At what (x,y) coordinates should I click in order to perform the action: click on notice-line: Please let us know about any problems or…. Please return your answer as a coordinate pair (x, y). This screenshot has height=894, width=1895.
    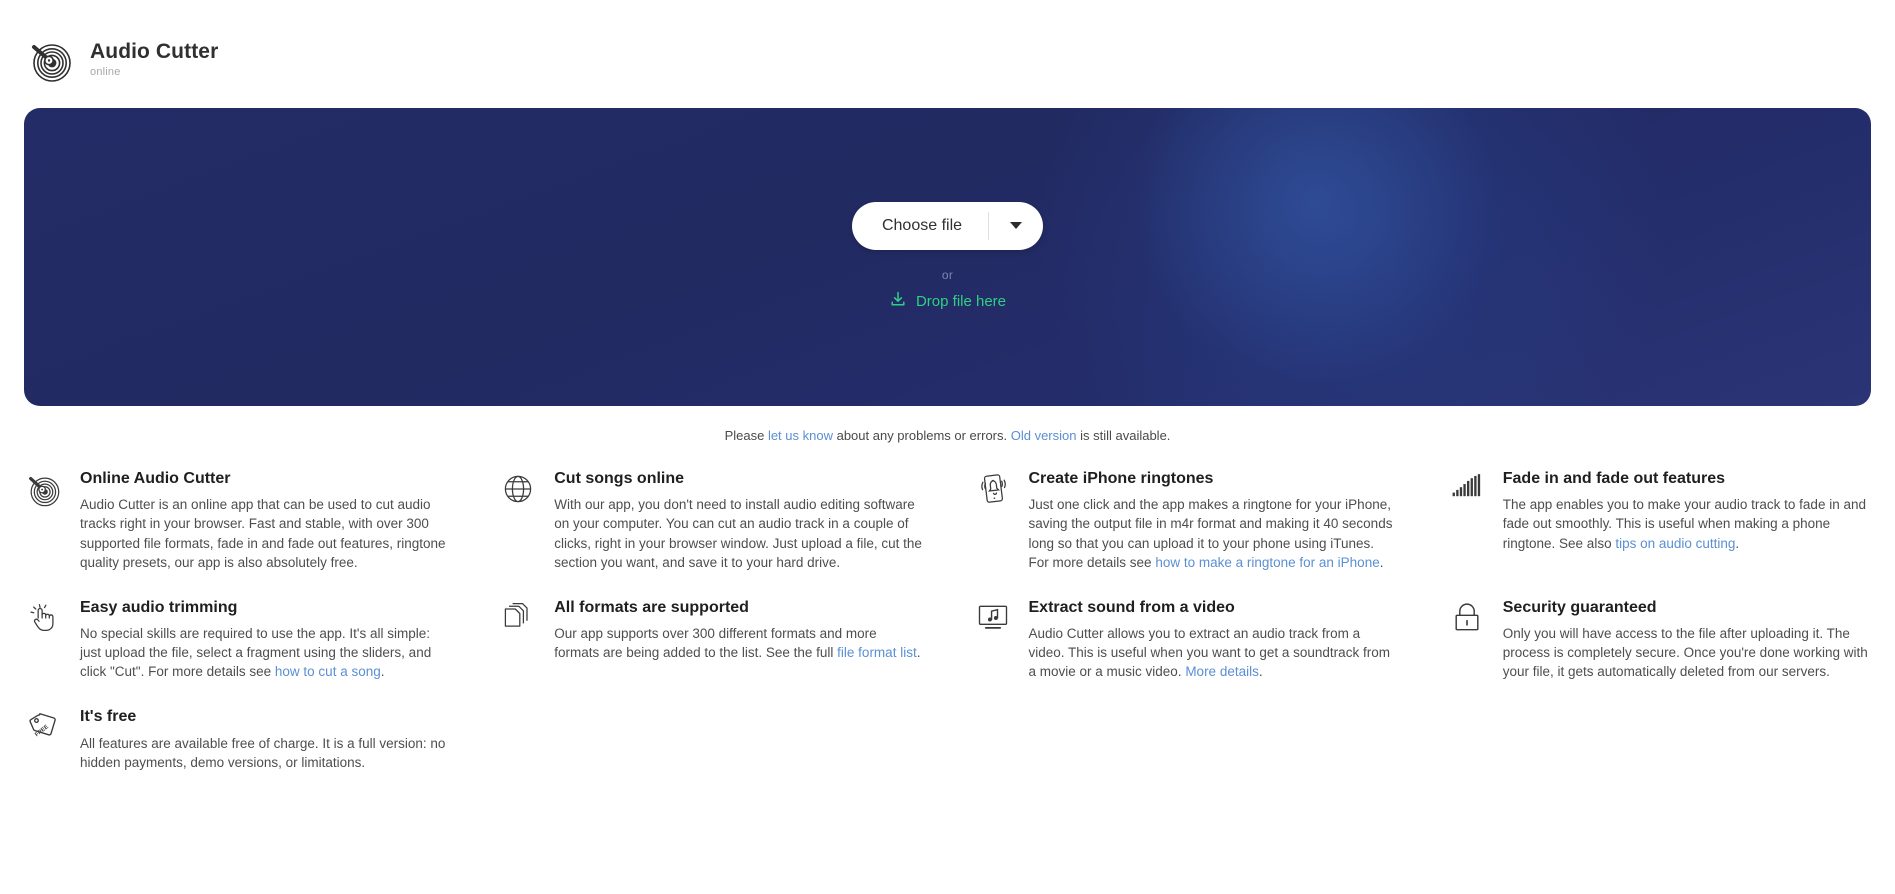
    Looking at the image, I should click on (947, 435).